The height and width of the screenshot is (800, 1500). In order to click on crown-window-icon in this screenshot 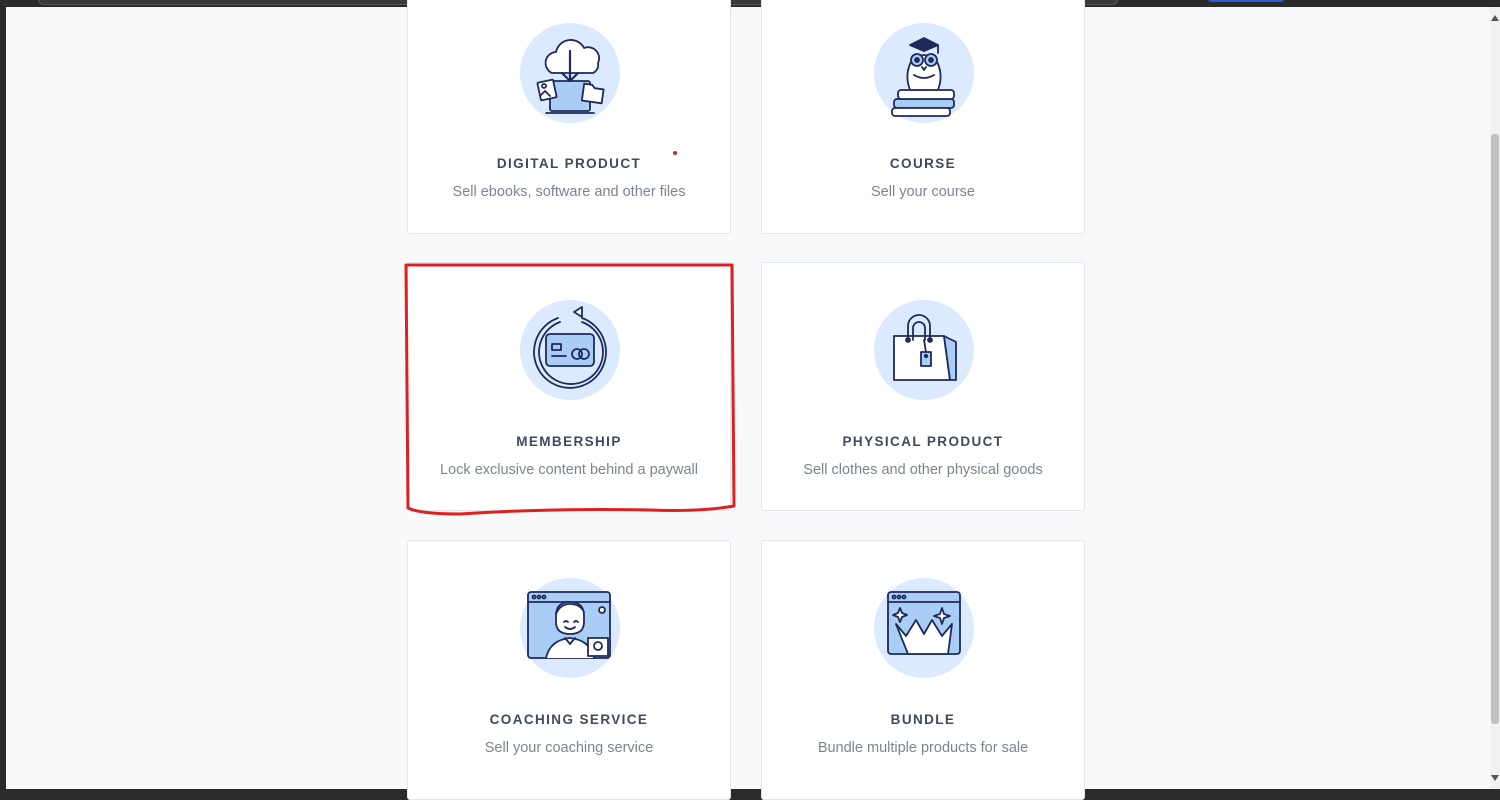, I will do `click(924, 628)`.